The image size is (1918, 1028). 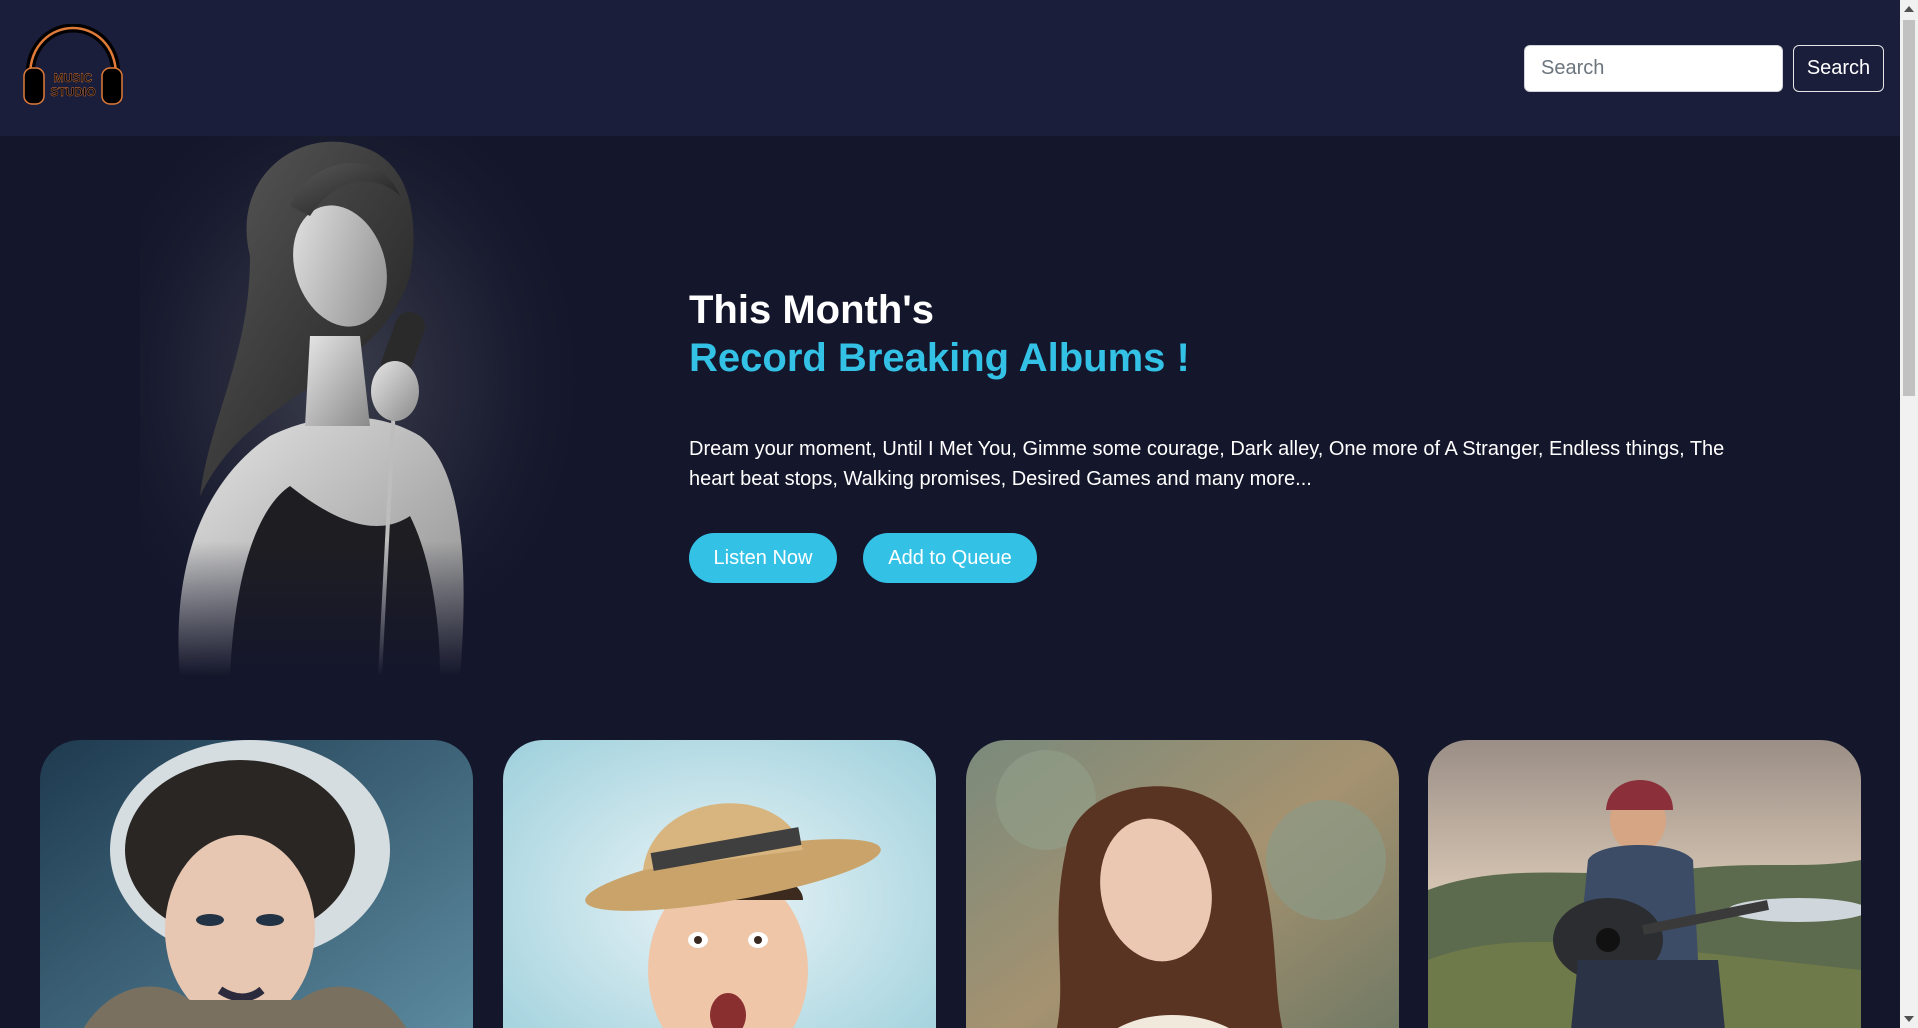 I want to click on search-button: Search, so click(x=1838, y=68).